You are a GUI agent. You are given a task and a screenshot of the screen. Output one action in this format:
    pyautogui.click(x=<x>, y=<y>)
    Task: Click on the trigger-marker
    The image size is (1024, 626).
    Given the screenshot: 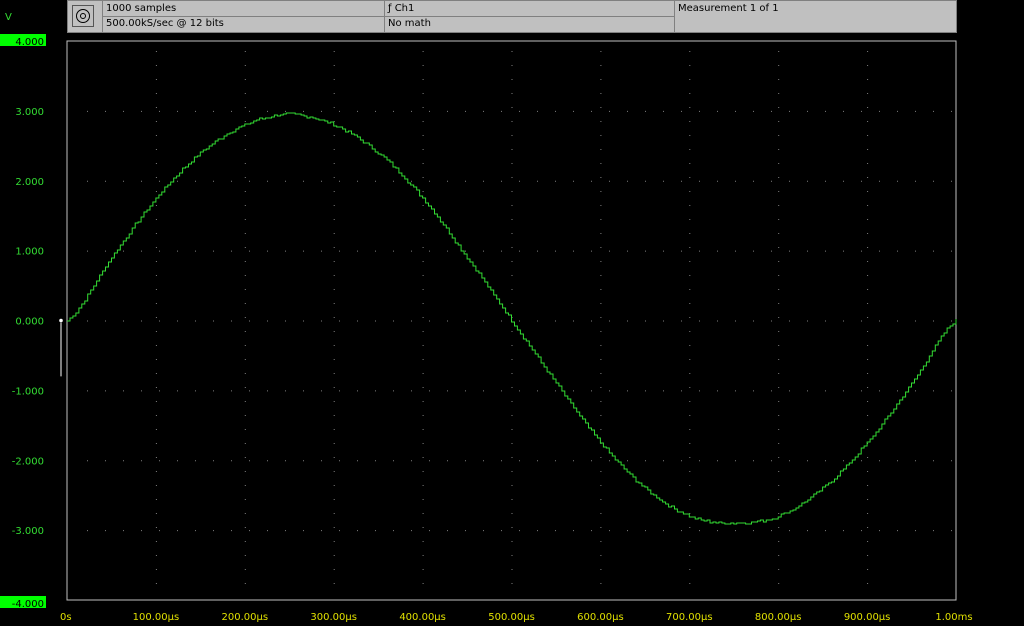 What is the action you would take?
    pyautogui.click(x=61, y=347)
    